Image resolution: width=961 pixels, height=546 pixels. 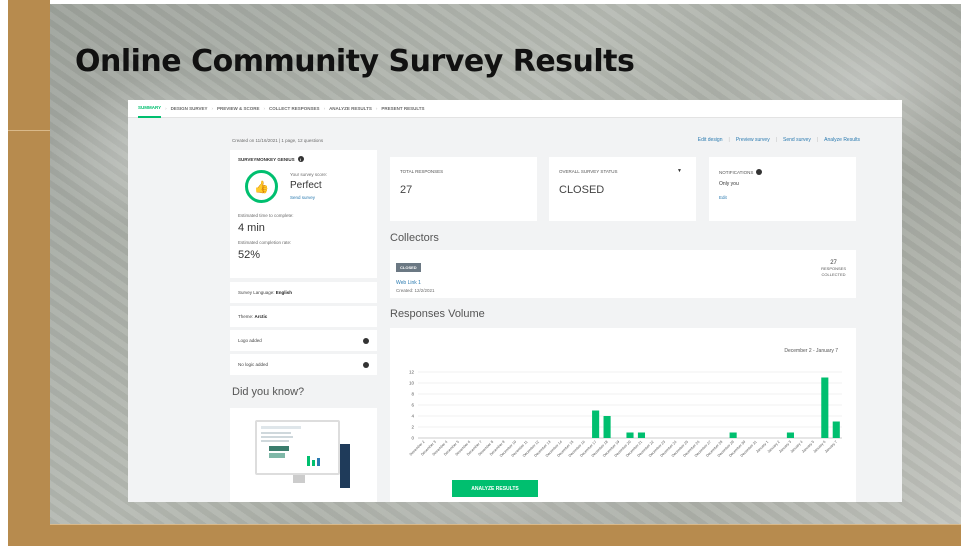 What do you see at coordinates (251, 228) in the screenshot?
I see `est-time-value: 4 min` at bounding box center [251, 228].